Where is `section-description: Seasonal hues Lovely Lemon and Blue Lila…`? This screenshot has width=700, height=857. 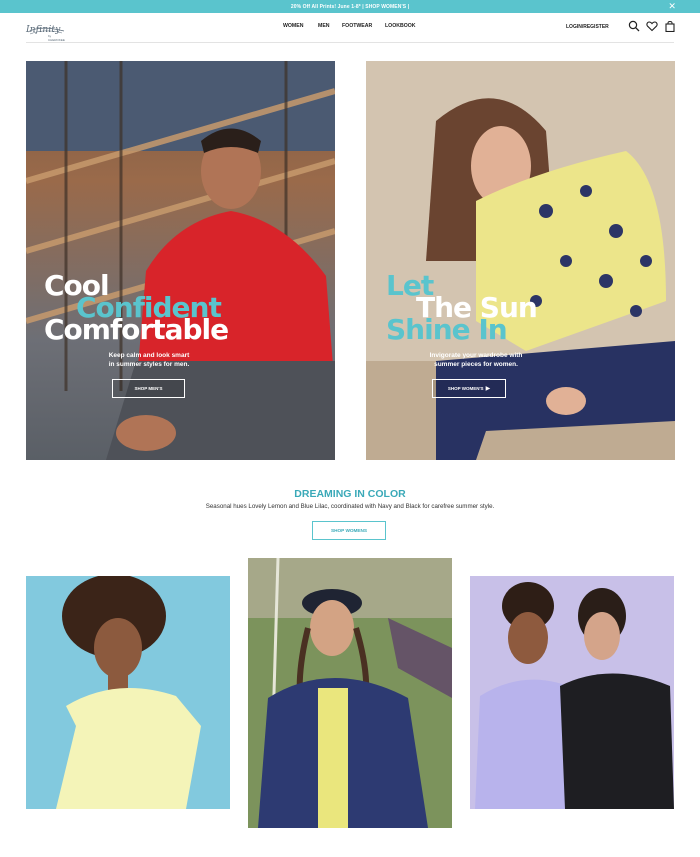
section-description: Seasonal hues Lovely Lemon and Blue Lila… is located at coordinates (350, 506).